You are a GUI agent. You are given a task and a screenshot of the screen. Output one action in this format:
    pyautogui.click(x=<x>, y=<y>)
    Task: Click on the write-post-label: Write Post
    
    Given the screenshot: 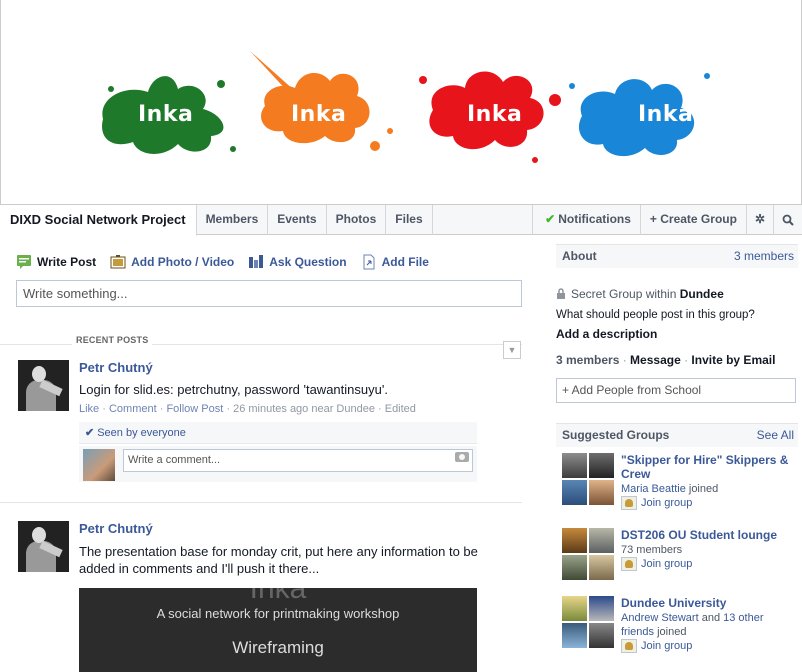 What is the action you would take?
    pyautogui.click(x=67, y=262)
    